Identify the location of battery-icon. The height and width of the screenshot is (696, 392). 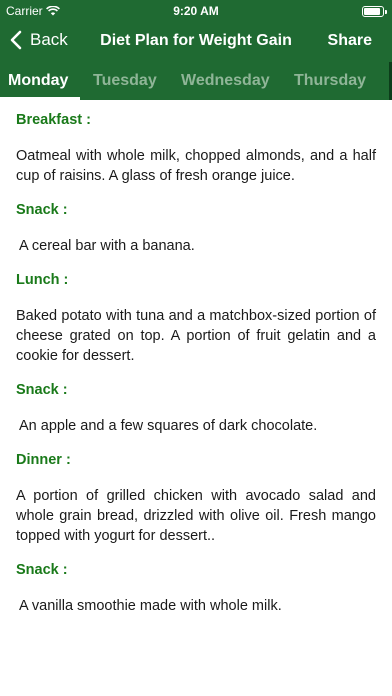
(374, 11).